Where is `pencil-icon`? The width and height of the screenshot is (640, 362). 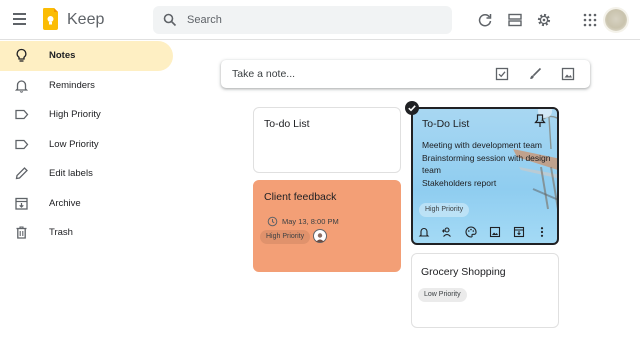 pencil-icon is located at coordinates (21, 173).